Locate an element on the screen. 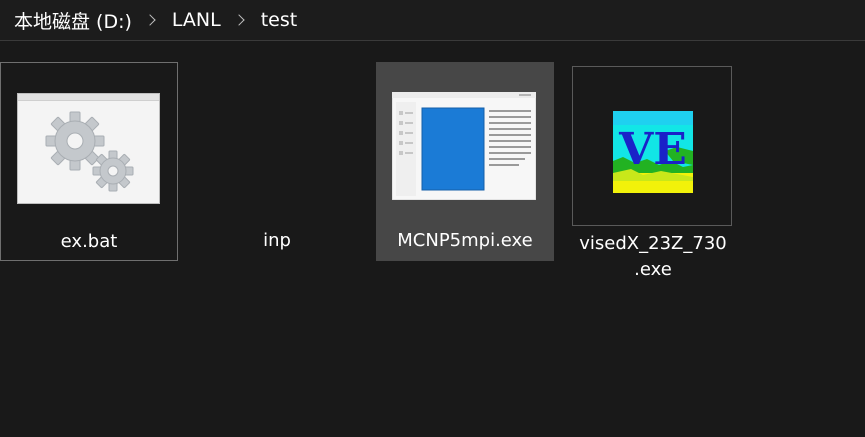  file-name-label: MCNP5mpi.exe is located at coordinates (465, 240).